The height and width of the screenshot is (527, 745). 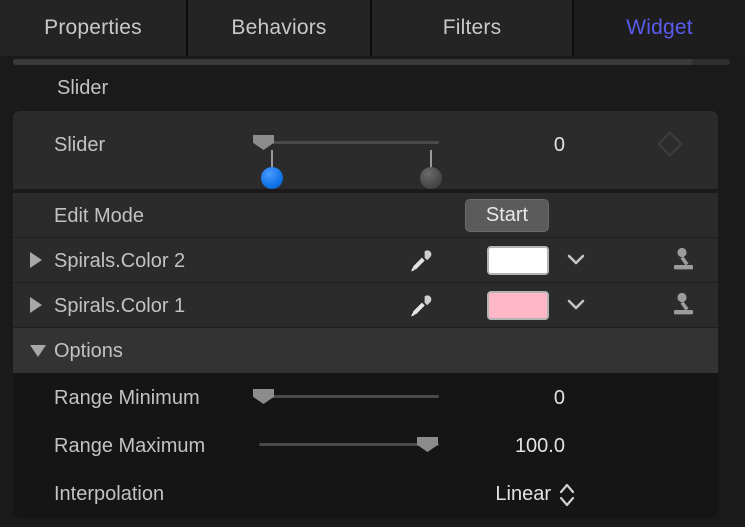 I want to click on diamond-keyframe-icon, so click(x=670, y=144).